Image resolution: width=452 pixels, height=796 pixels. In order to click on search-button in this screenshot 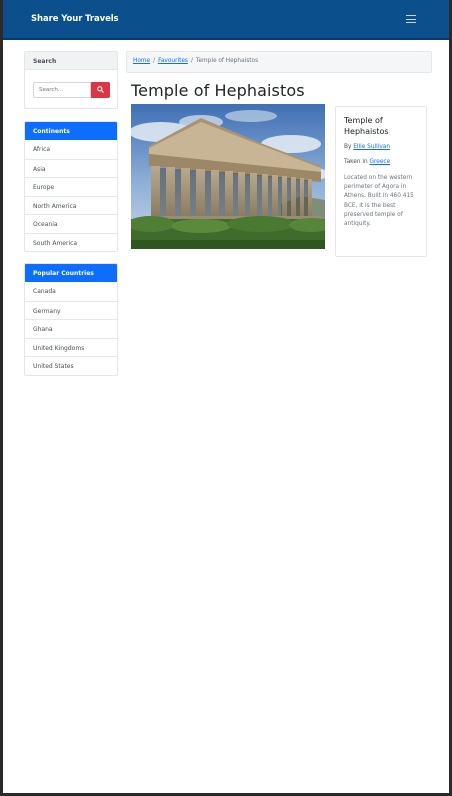, I will do `click(100, 90)`.